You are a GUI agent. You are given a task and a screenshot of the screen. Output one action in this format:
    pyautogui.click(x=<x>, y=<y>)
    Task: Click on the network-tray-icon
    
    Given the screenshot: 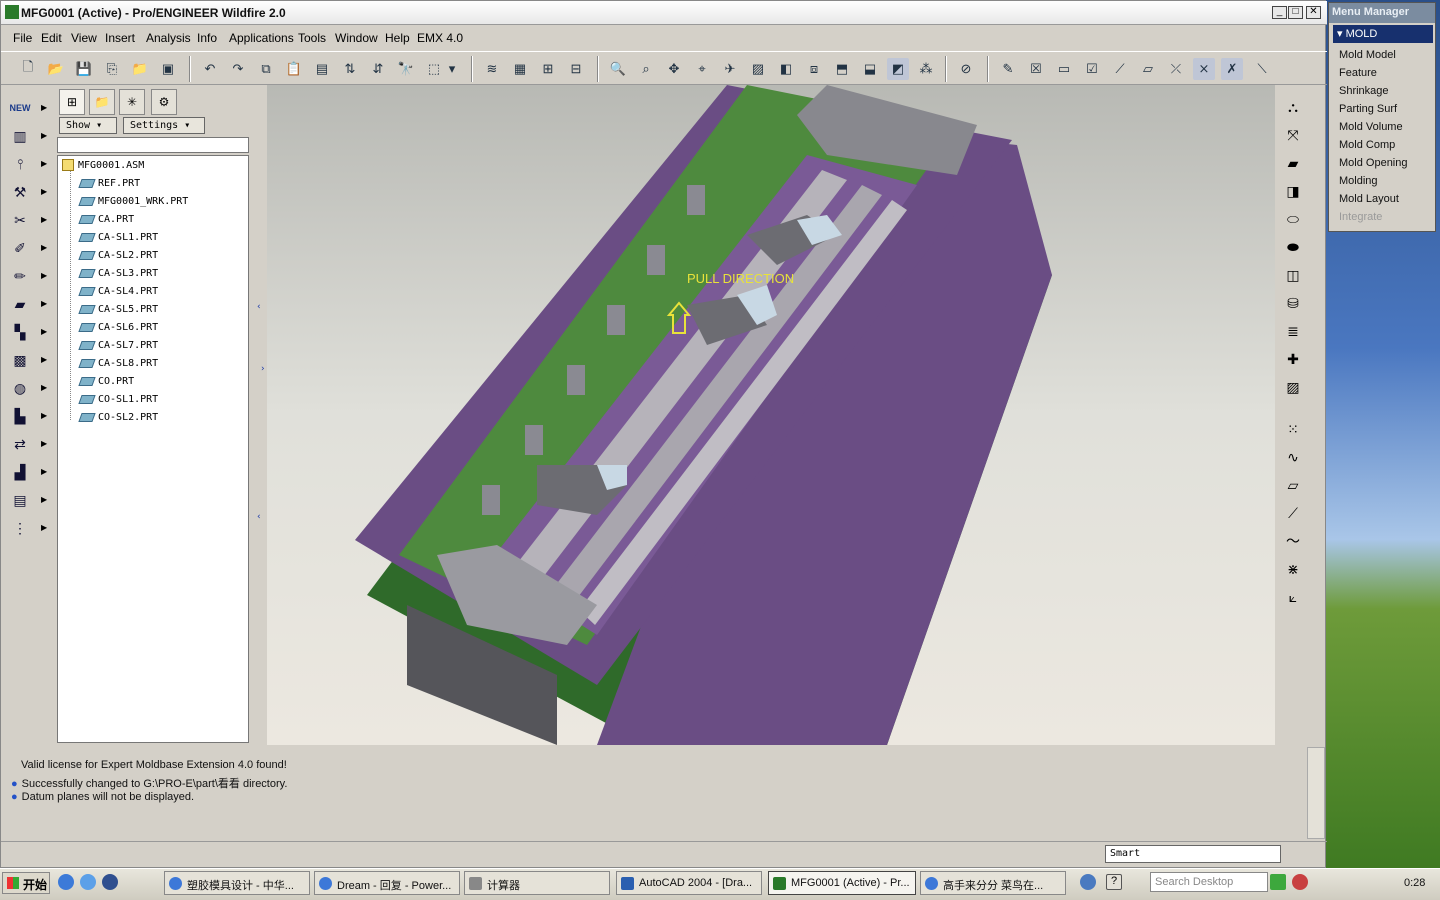 What is the action you would take?
    pyautogui.click(x=1088, y=882)
    